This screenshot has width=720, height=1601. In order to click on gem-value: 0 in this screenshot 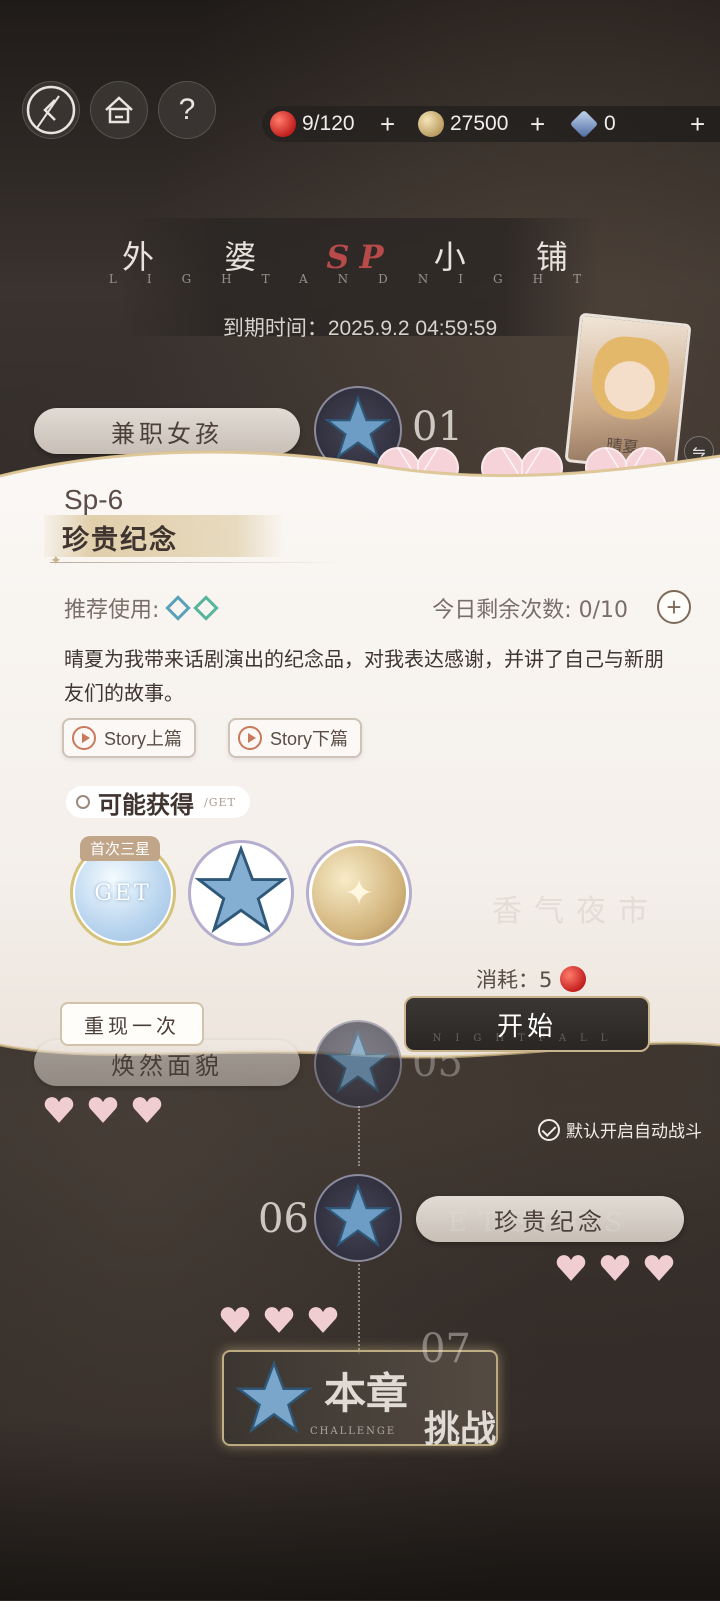, I will do `click(610, 123)`.